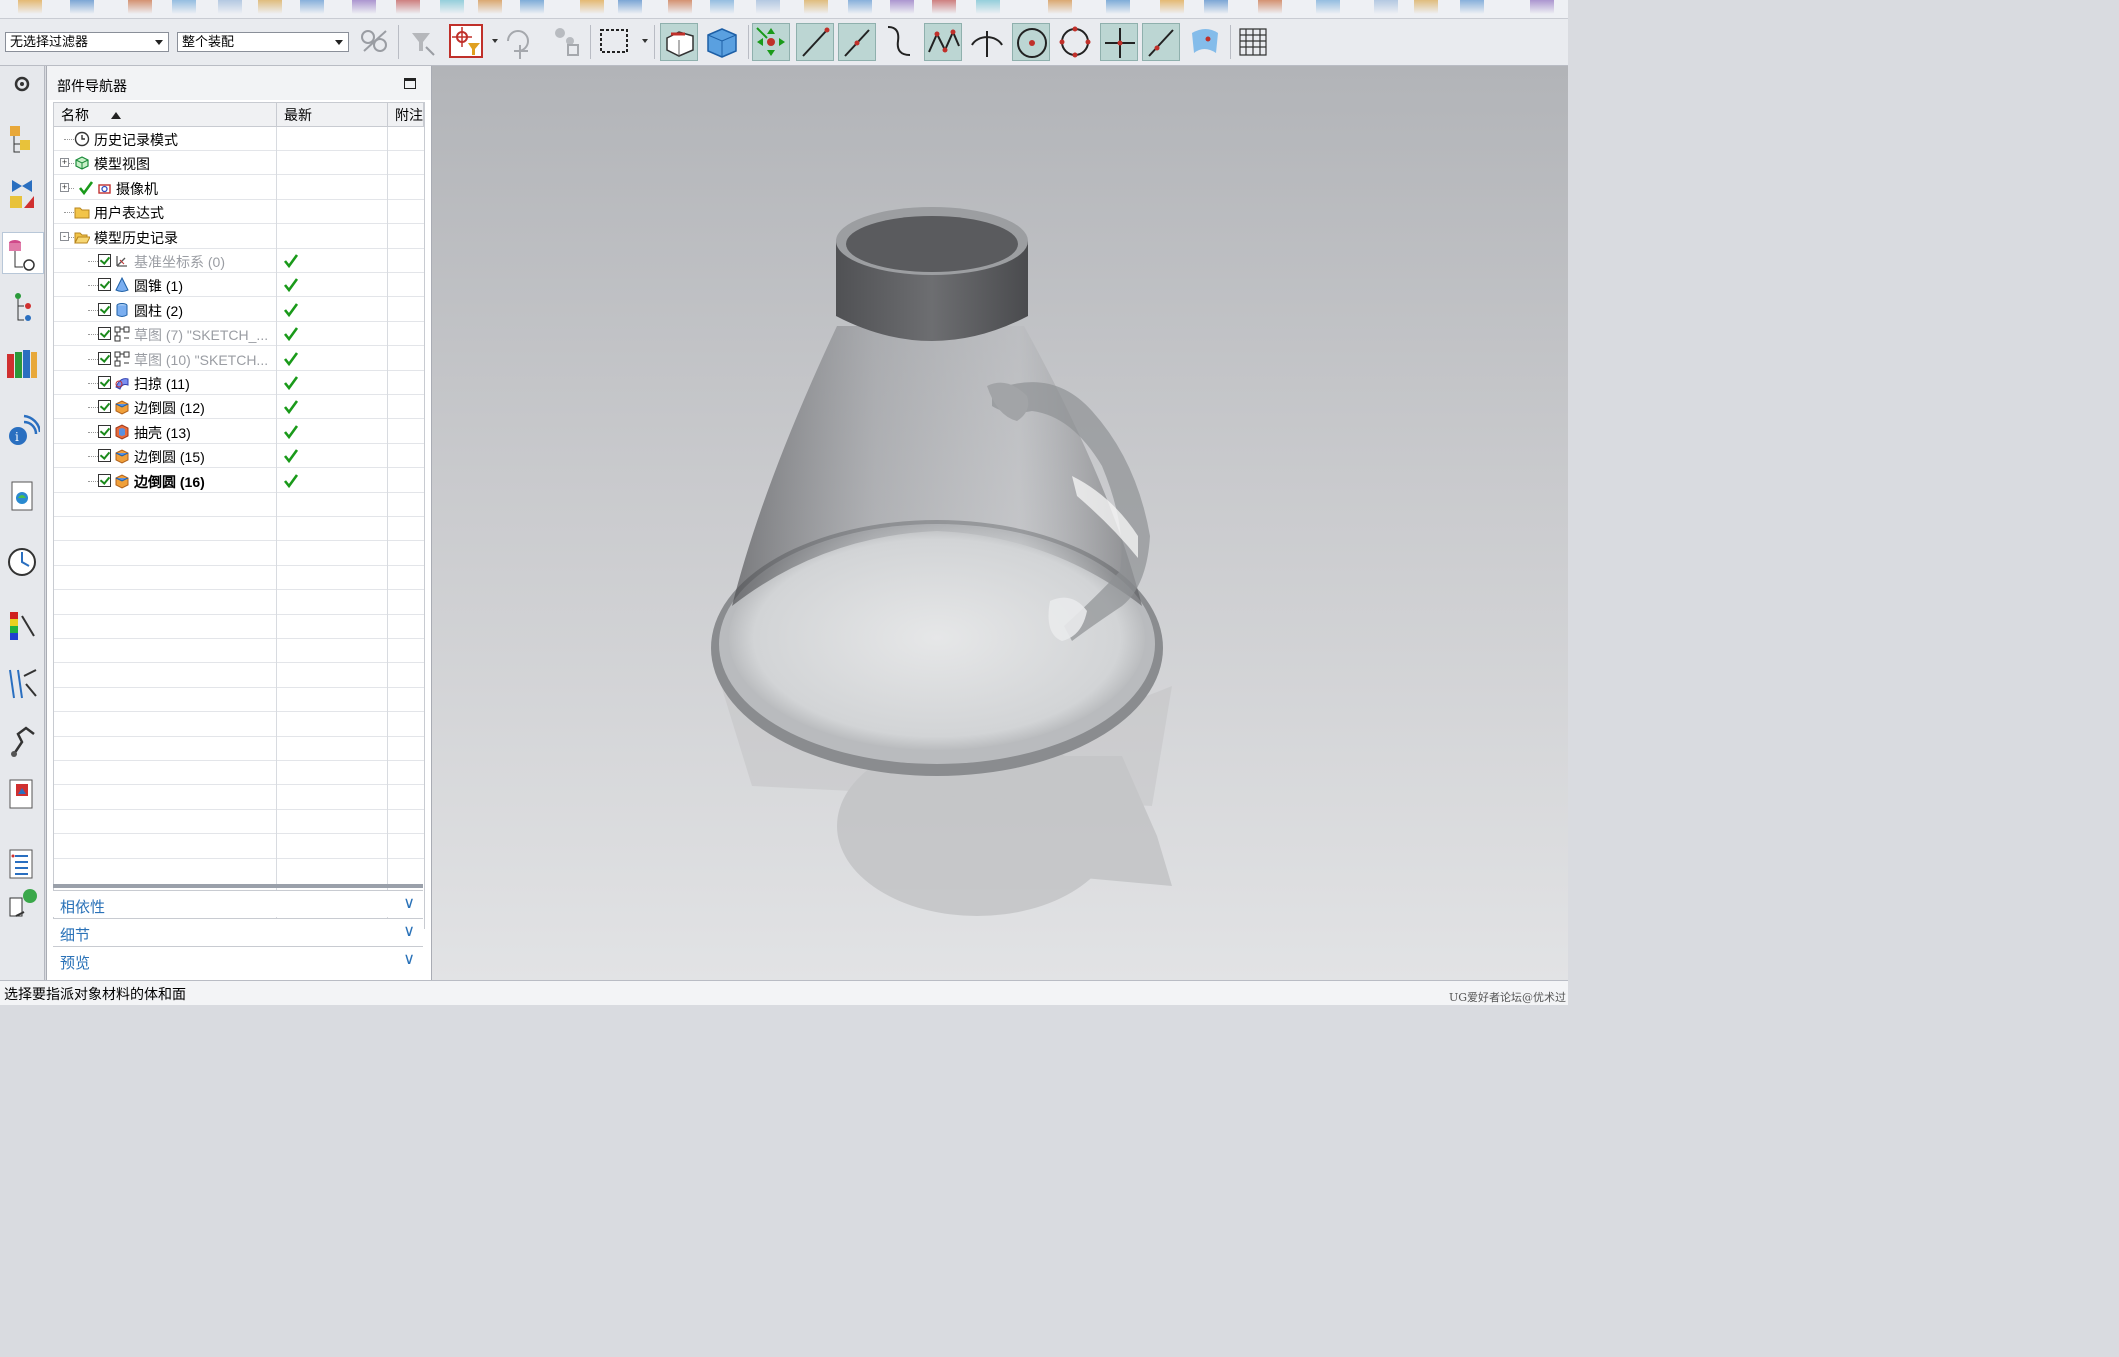  What do you see at coordinates (1075, 42) in the screenshot?
I see `quadrant-snap-icon` at bounding box center [1075, 42].